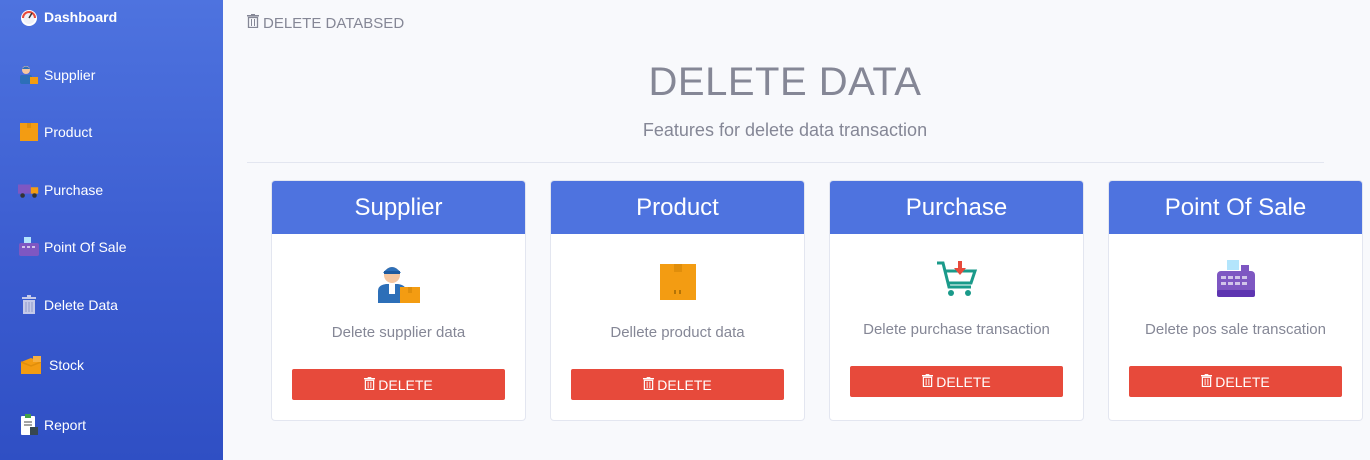 The image size is (1370, 460). Describe the element at coordinates (29, 190) in the screenshot. I see `truck-icon` at that location.